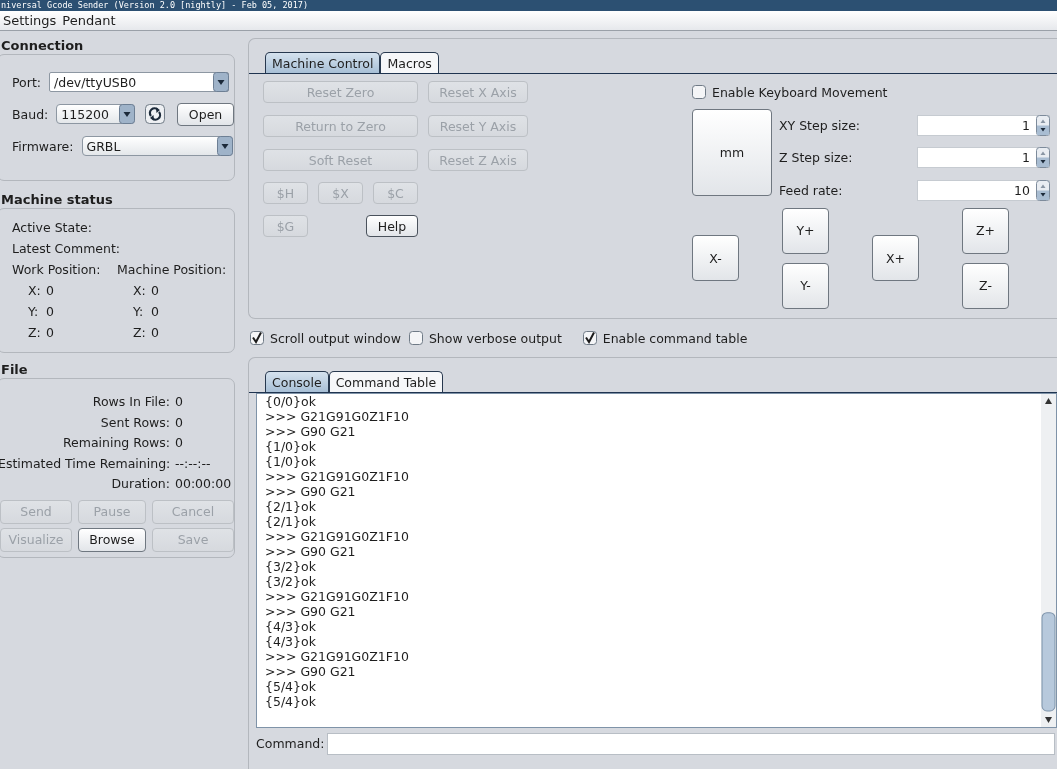  What do you see at coordinates (52, 228) in the screenshot?
I see `status-label: Active State:` at bounding box center [52, 228].